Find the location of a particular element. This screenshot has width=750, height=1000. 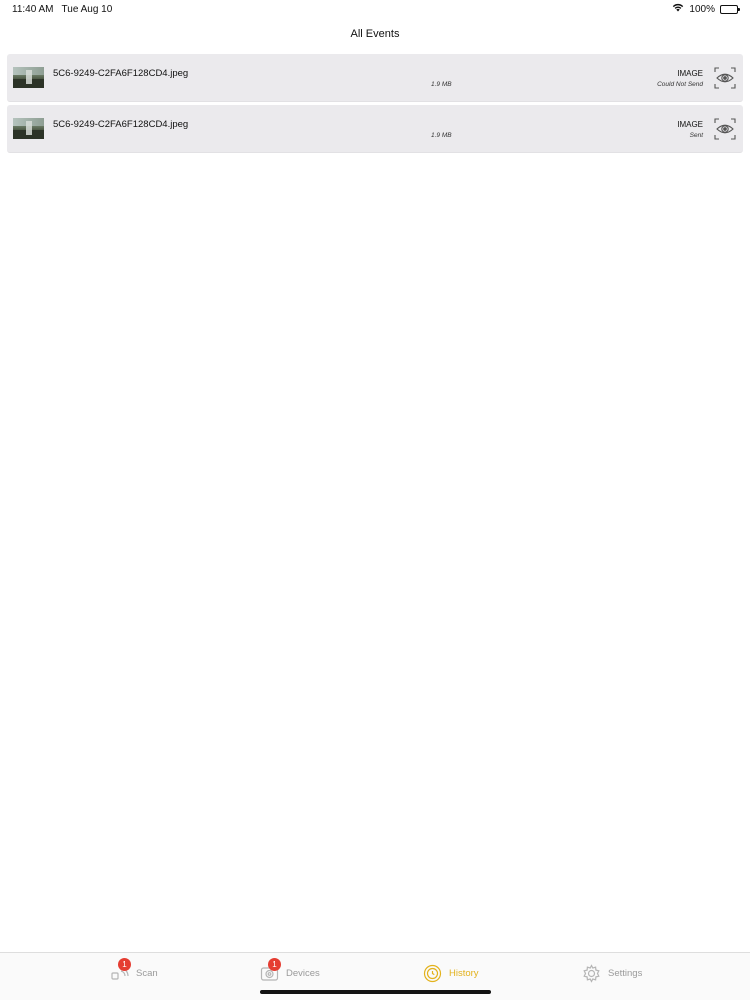

tab-scan-label: Scan is located at coordinates (147, 973).